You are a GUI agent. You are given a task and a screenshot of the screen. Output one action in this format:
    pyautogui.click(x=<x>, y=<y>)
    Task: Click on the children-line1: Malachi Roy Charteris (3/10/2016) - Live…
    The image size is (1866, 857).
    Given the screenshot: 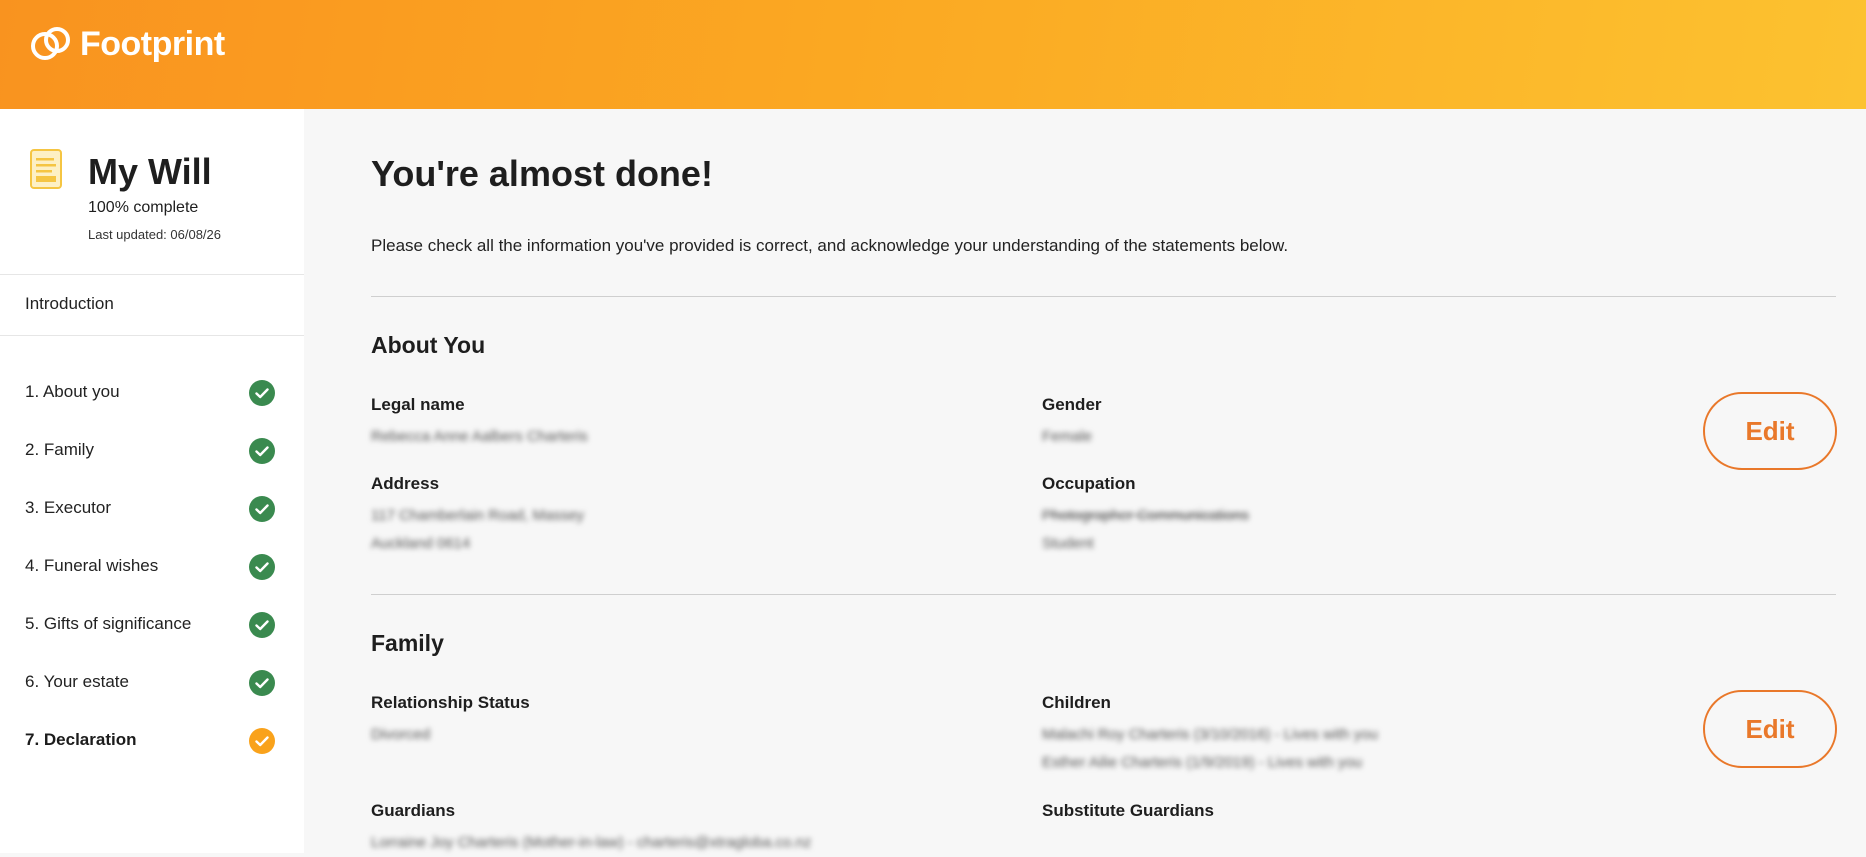 What is the action you would take?
    pyautogui.click(x=1210, y=734)
    